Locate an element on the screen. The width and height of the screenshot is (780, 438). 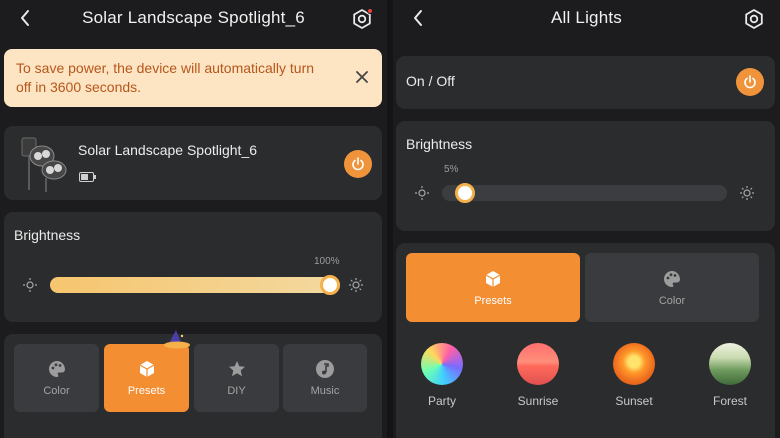
brightness-card: Brightness 100% is located at coordinates (193, 267).